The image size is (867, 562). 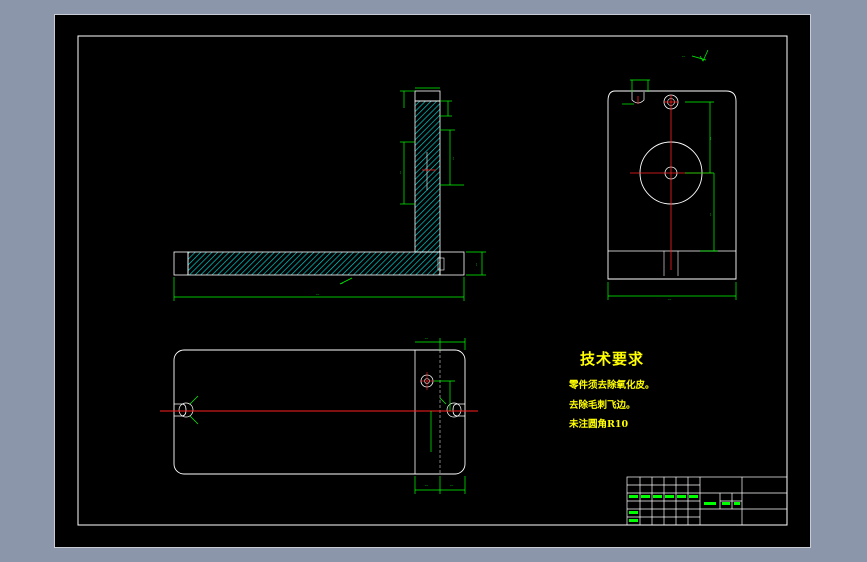 I want to click on title-block, so click(x=707, y=501).